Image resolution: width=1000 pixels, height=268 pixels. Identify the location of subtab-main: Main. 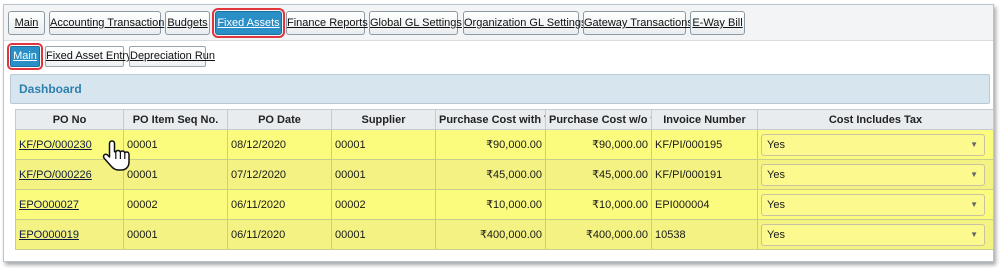
(25, 56).